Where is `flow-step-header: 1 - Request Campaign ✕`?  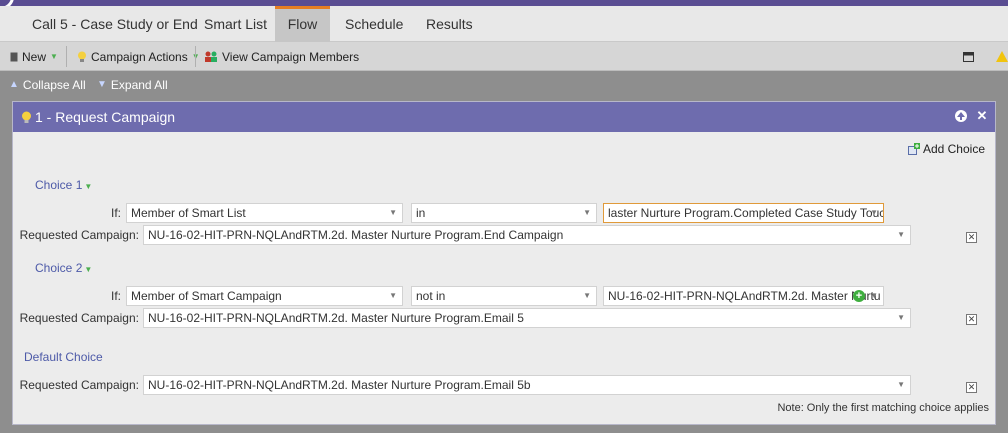 flow-step-header: 1 - Request Campaign ✕ is located at coordinates (504, 117).